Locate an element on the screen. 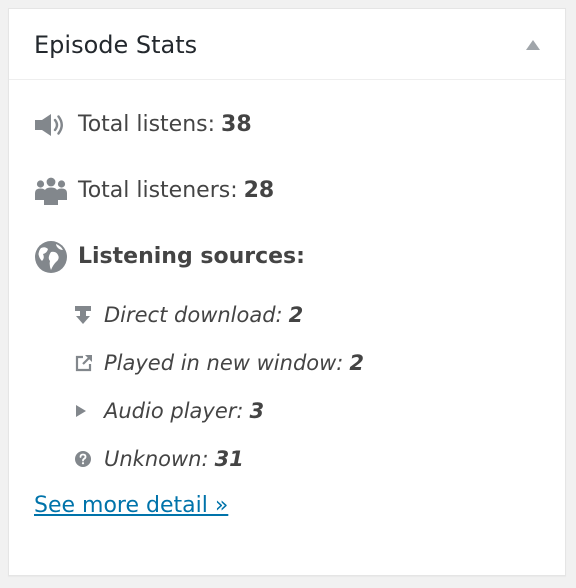 The image size is (576, 588). download-icon is located at coordinates (89, 315).